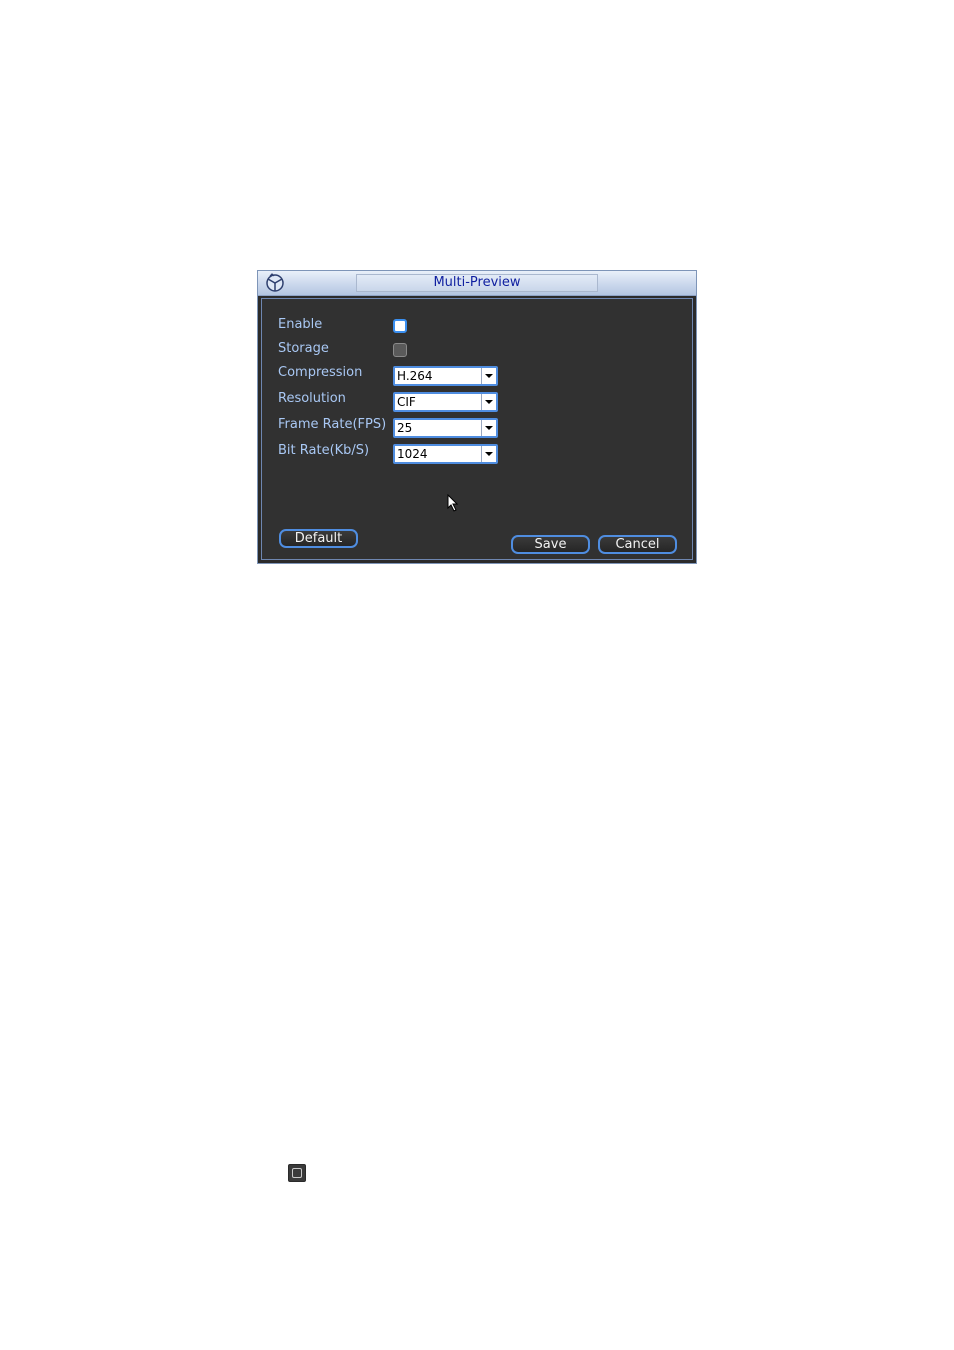  What do you see at coordinates (332, 424) in the screenshot?
I see `framerate-label: Frame Rate(FPS)` at bounding box center [332, 424].